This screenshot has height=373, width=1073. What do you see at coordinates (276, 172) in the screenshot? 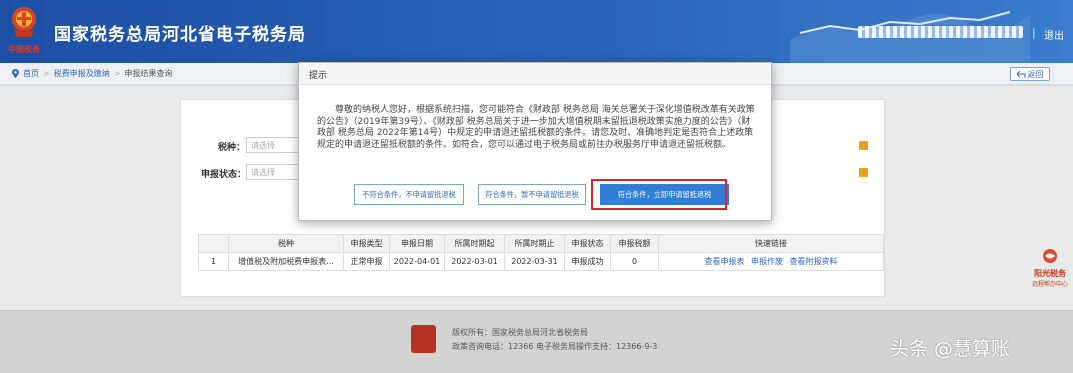
I see `status-select: 请选择` at bounding box center [276, 172].